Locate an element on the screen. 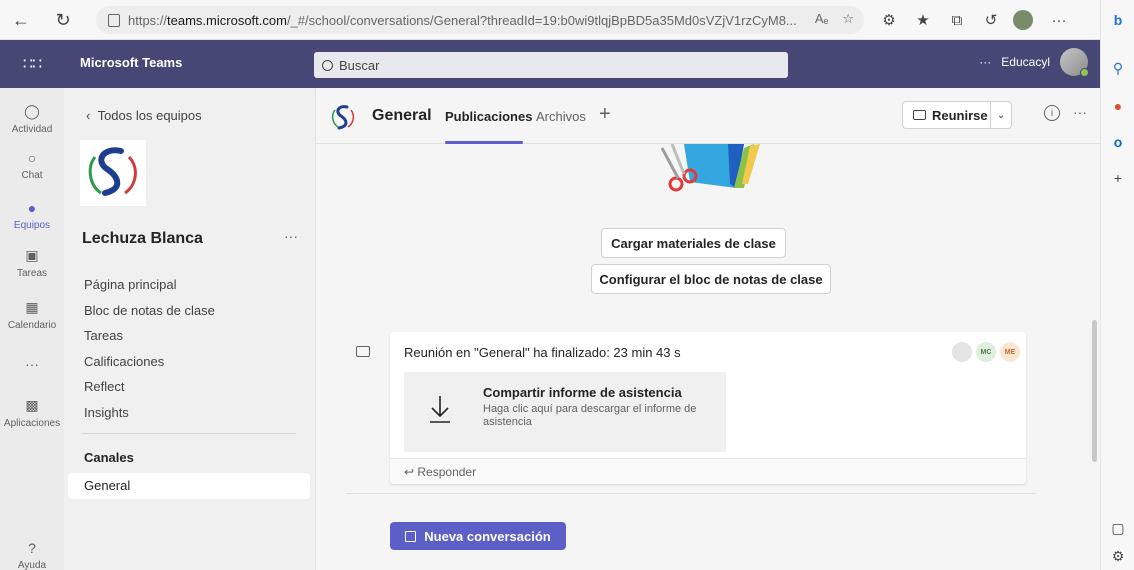 The width and height of the screenshot is (1134, 570). rail-item-help: ? Ayuda is located at coordinates (32, 549).